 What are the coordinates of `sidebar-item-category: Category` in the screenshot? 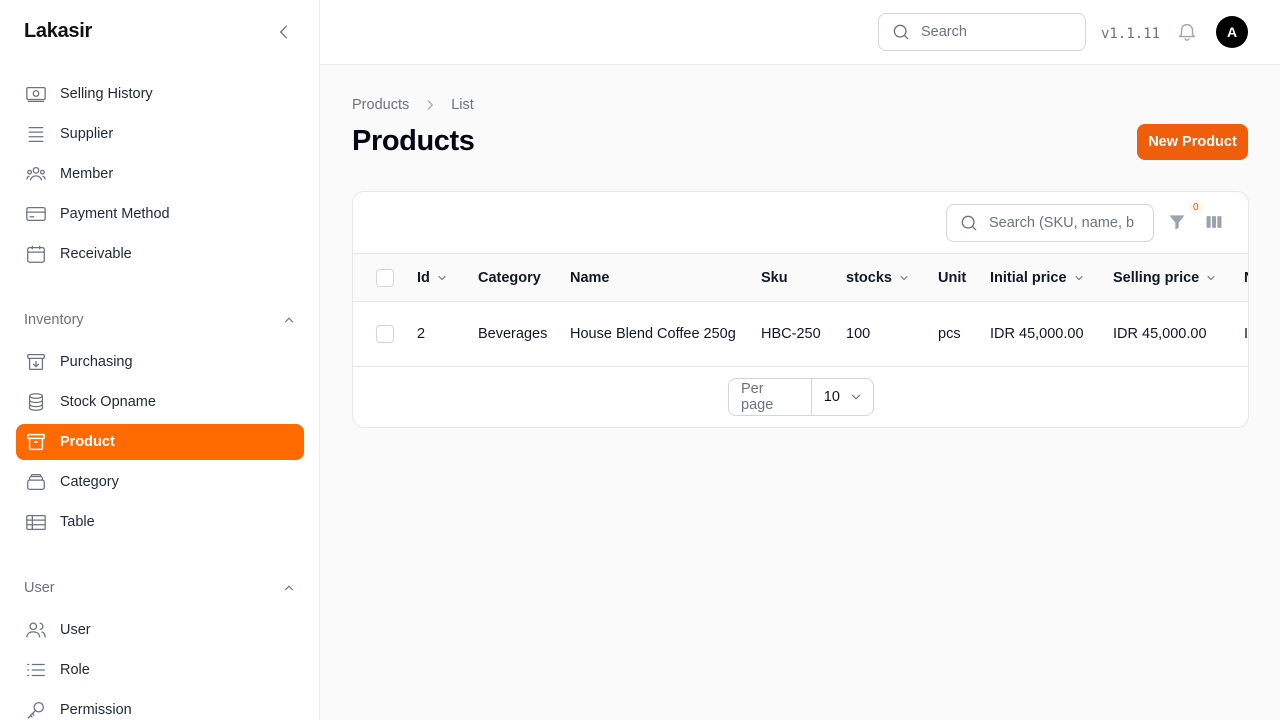 It's located at (160, 482).